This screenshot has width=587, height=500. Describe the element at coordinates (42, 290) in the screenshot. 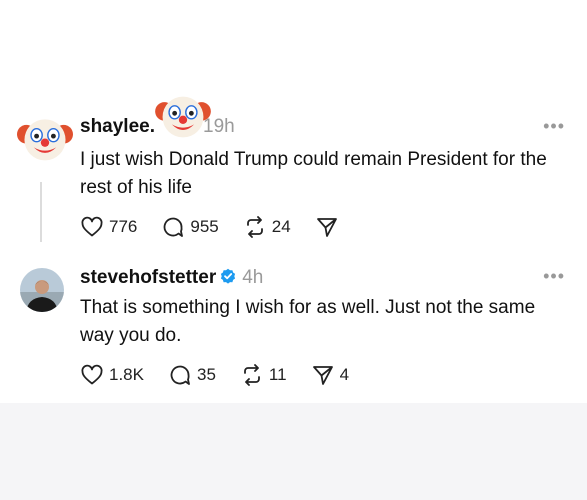

I see `profile-photo` at that location.